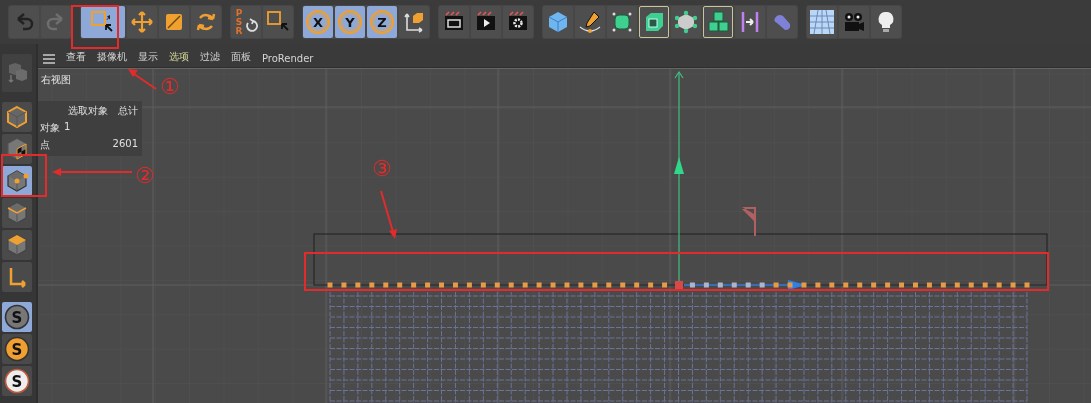 The height and width of the screenshot is (403, 1091). Describe the element at coordinates (68, 127) in the screenshot. I see `stat-value: 1` at that location.